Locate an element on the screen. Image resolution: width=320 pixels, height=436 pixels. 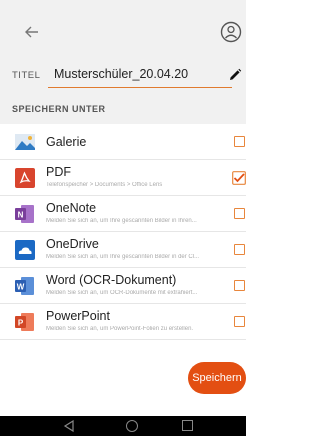
word-icon: W is located at coordinates (24, 286).